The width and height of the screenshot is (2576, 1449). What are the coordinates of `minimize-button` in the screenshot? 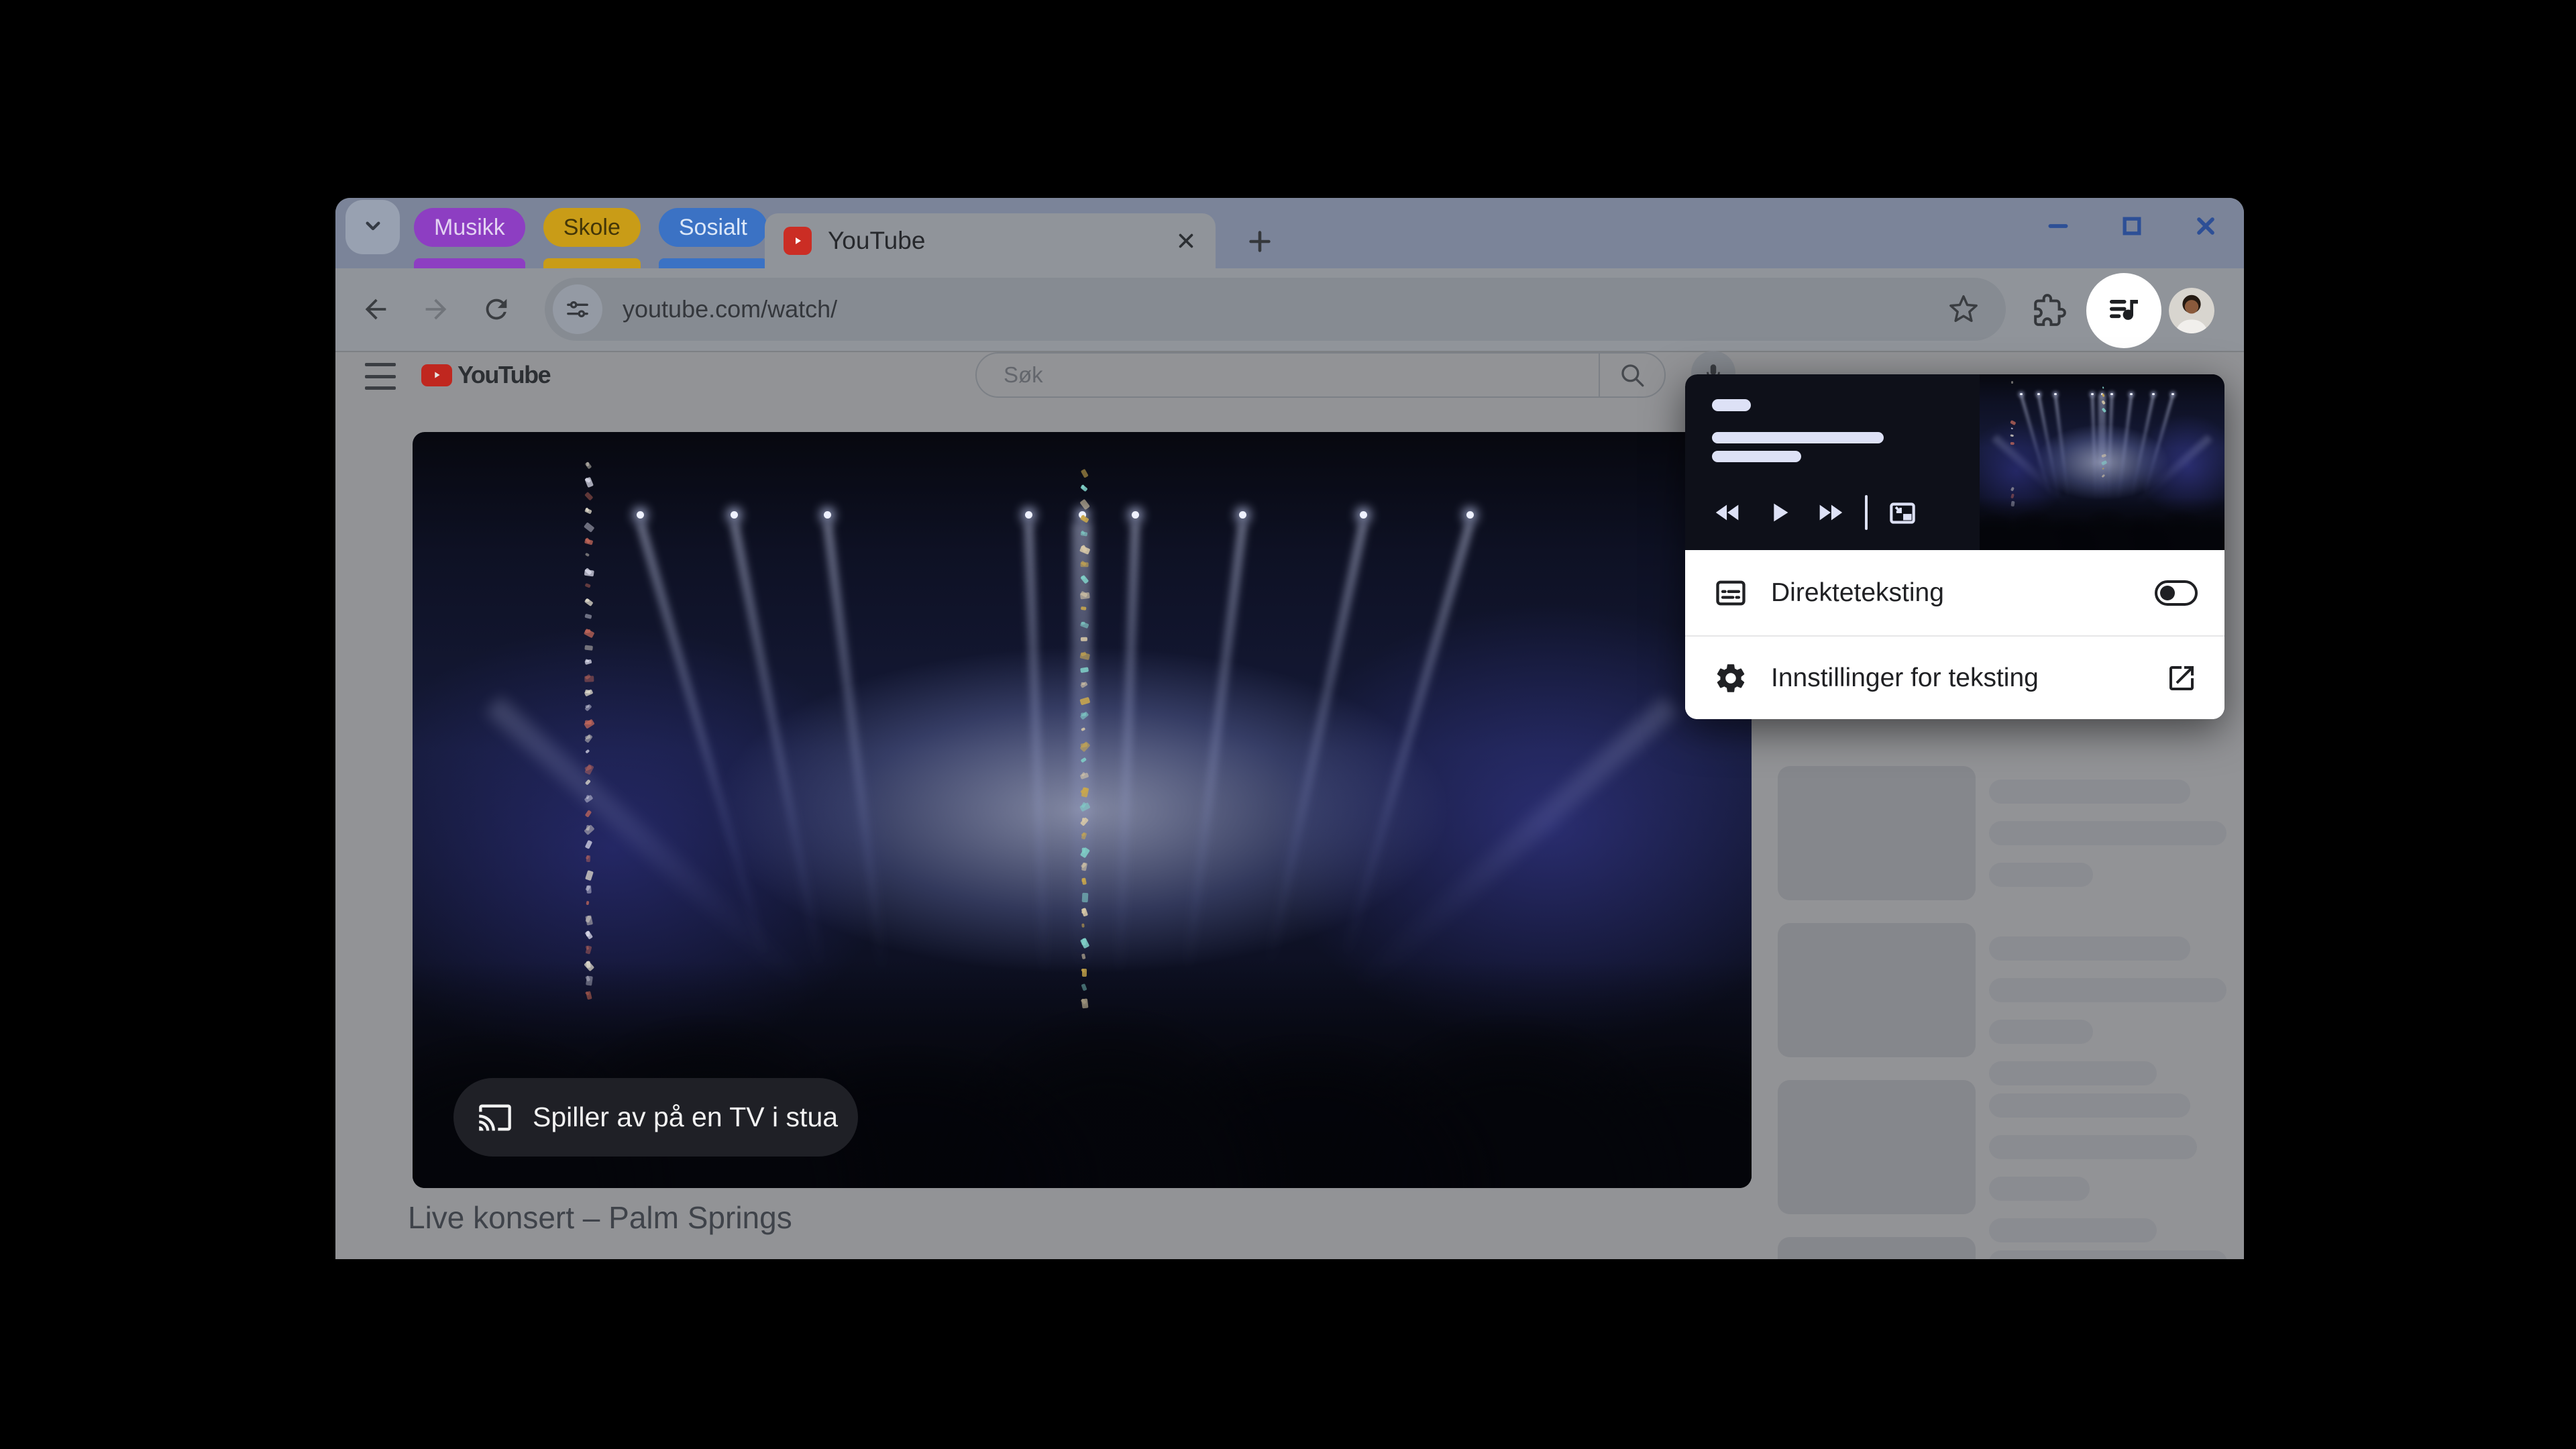 It's located at (2058, 226).